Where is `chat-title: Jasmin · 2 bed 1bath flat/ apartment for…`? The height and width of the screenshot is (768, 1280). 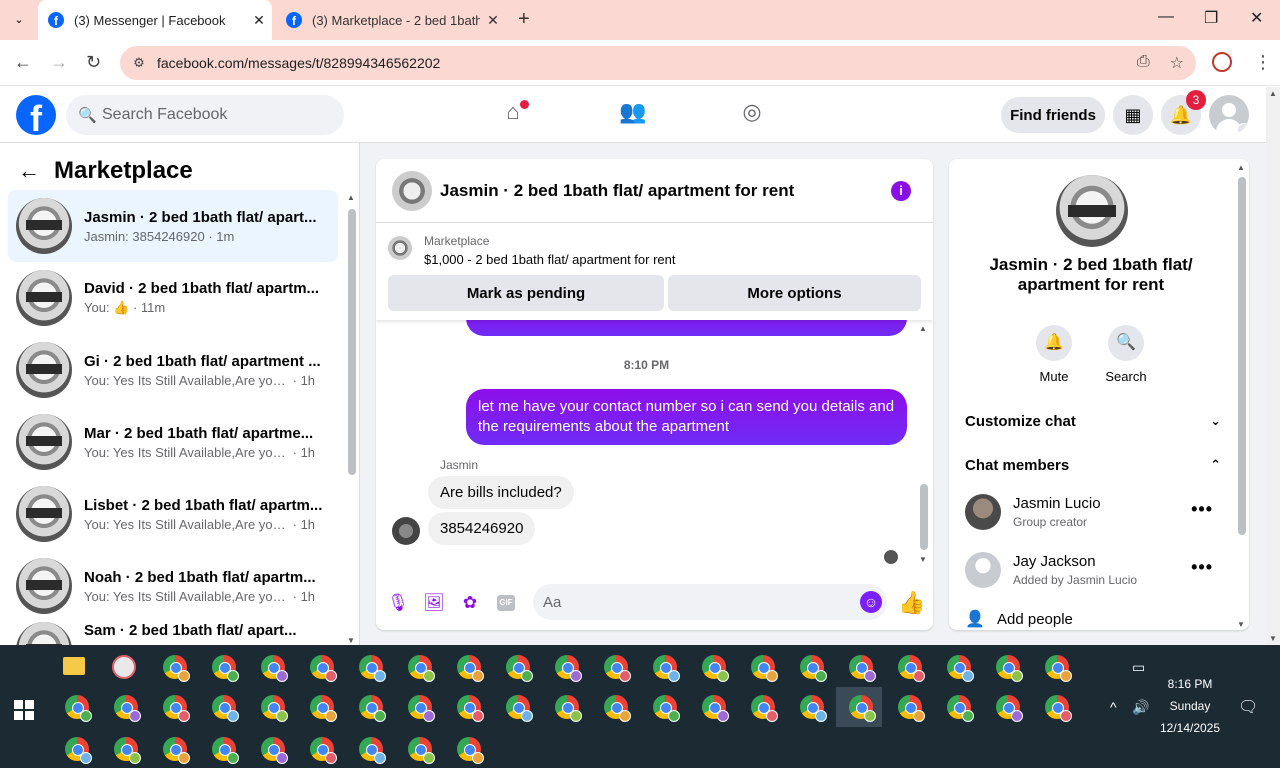 chat-title: Jasmin · 2 bed 1bath flat/ apartment for… is located at coordinates (617, 191).